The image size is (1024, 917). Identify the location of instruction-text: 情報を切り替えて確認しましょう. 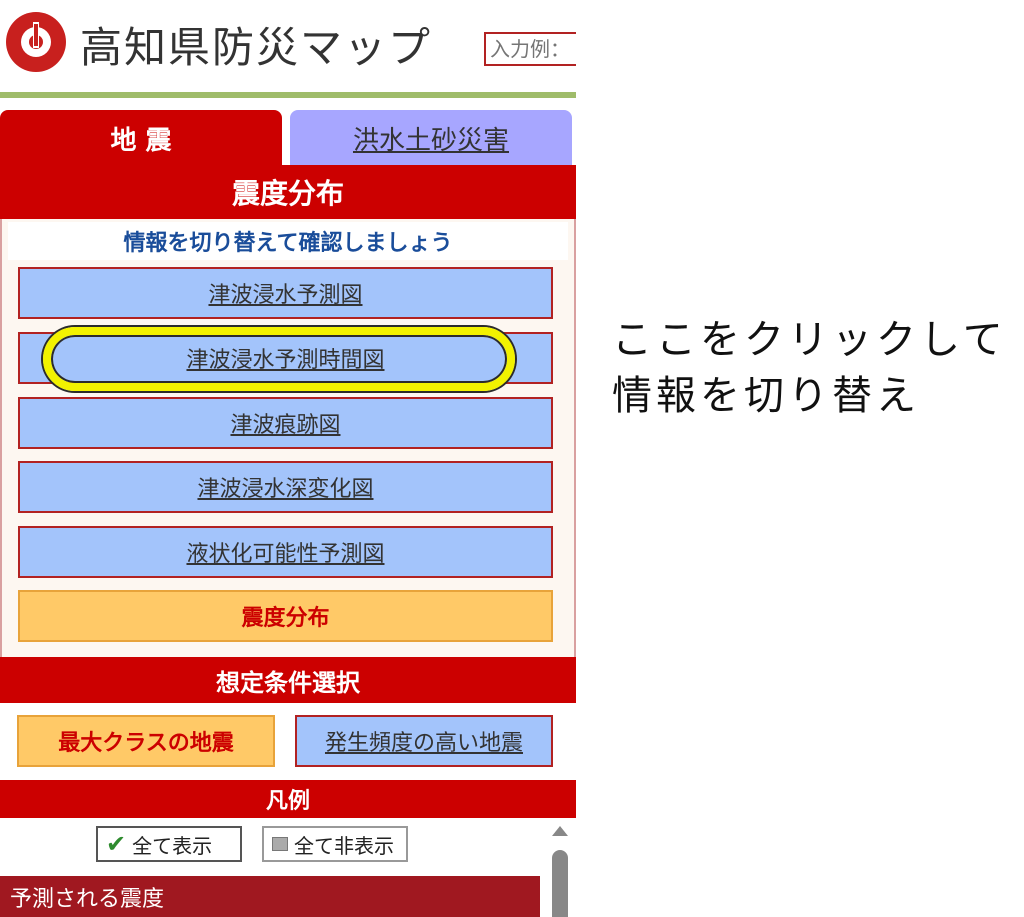
(288, 241).